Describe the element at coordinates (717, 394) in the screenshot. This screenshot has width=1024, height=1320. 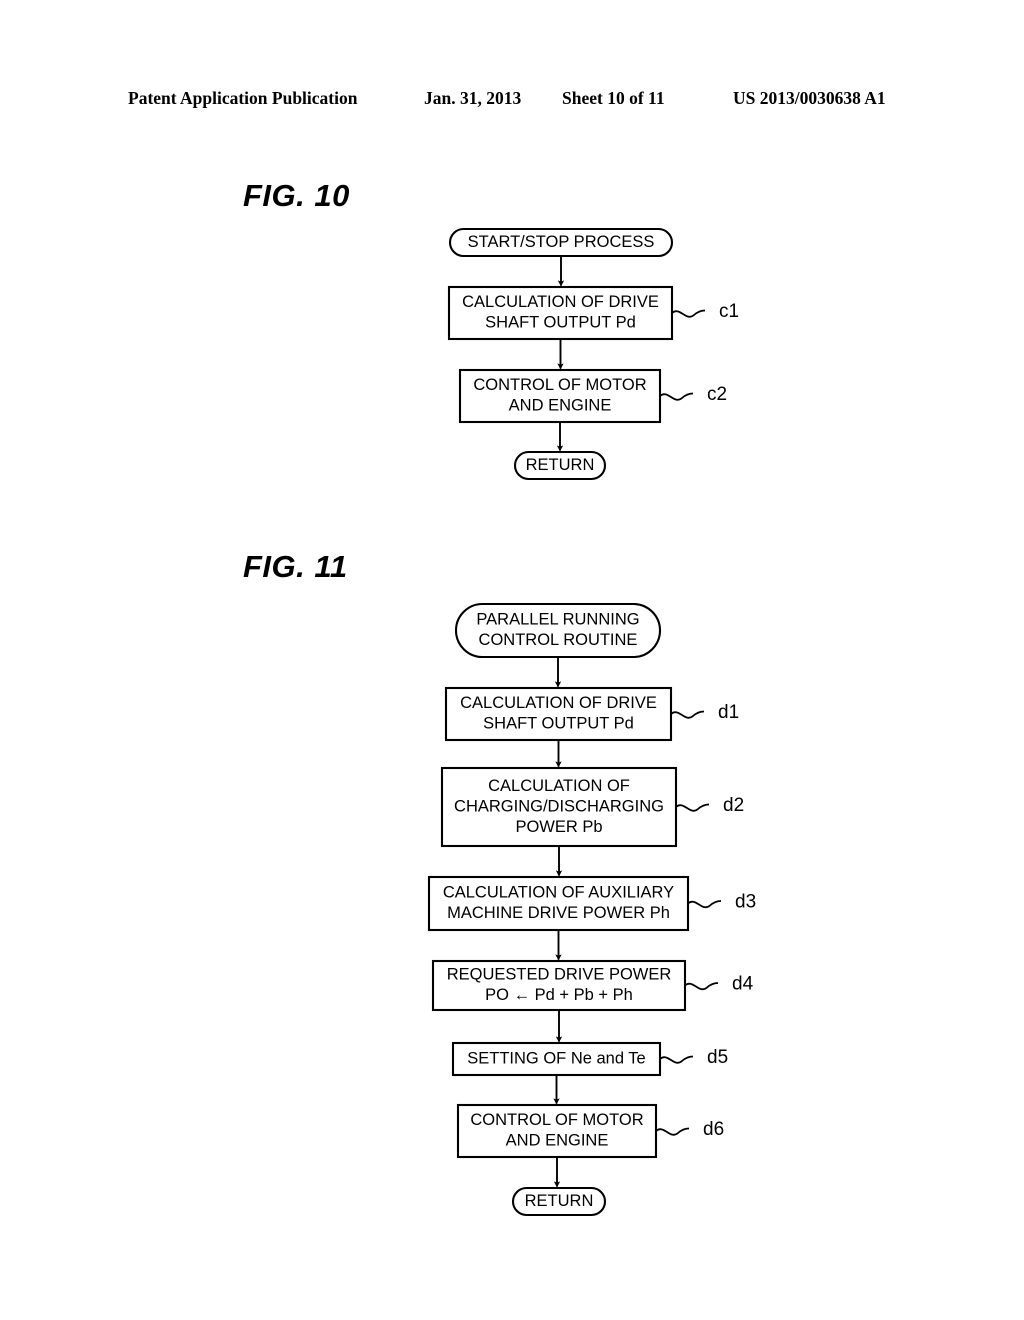
I see `step-reference-label: c2` at that location.